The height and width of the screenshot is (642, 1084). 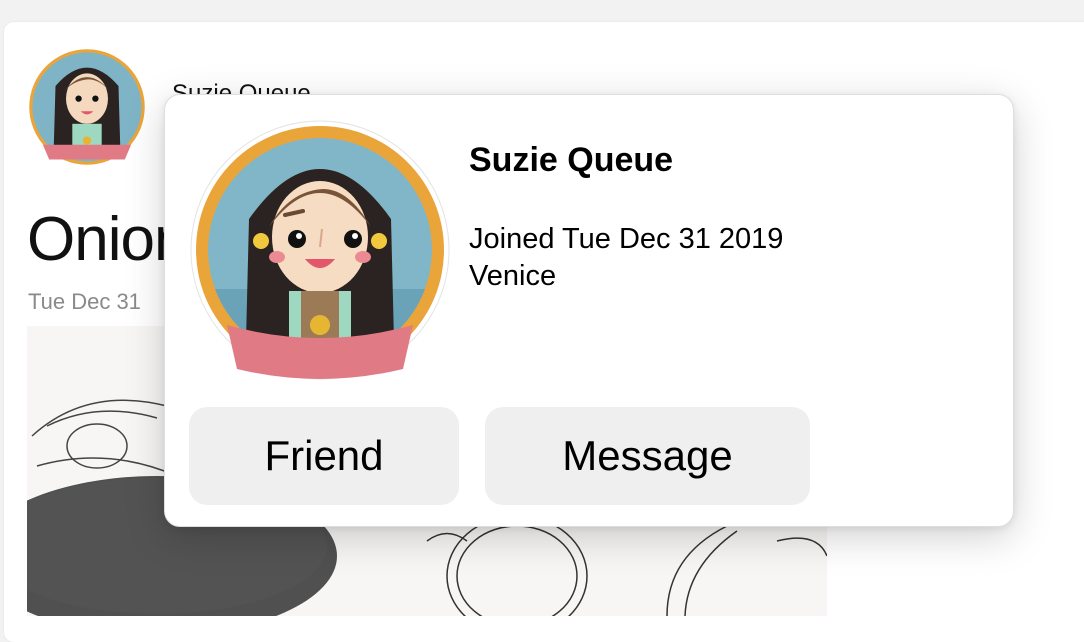 I want to click on message-button: Message, so click(x=647, y=456).